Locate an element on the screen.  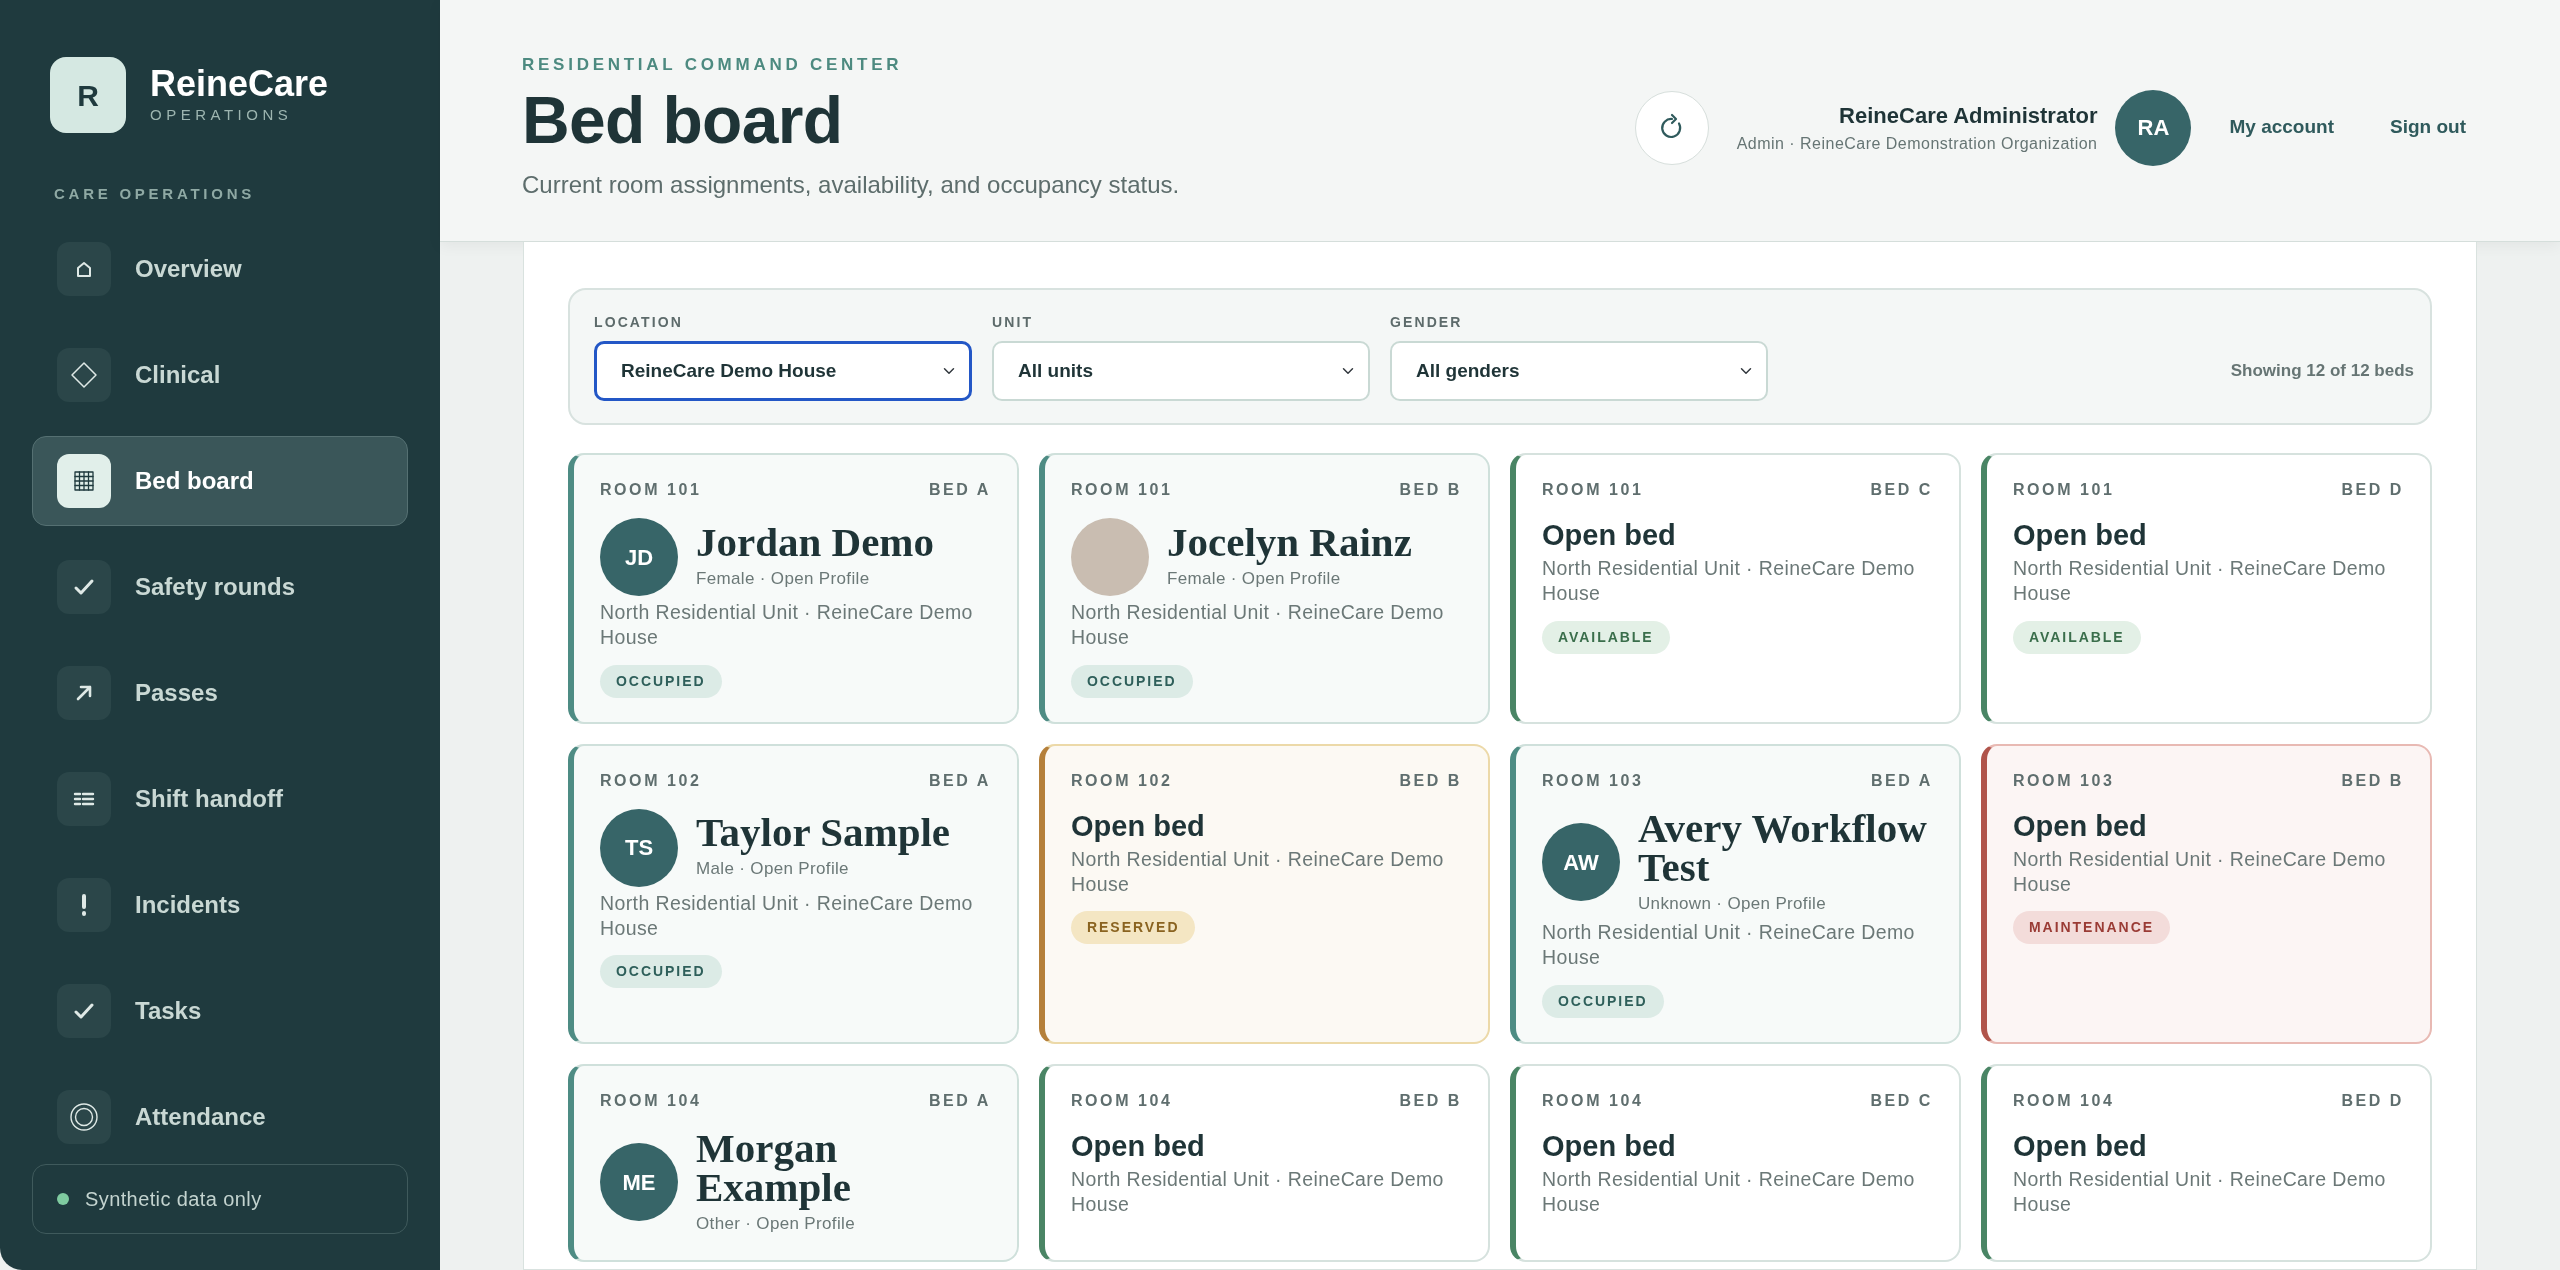
sidebar-item: Bed board is located at coordinates (220, 480).